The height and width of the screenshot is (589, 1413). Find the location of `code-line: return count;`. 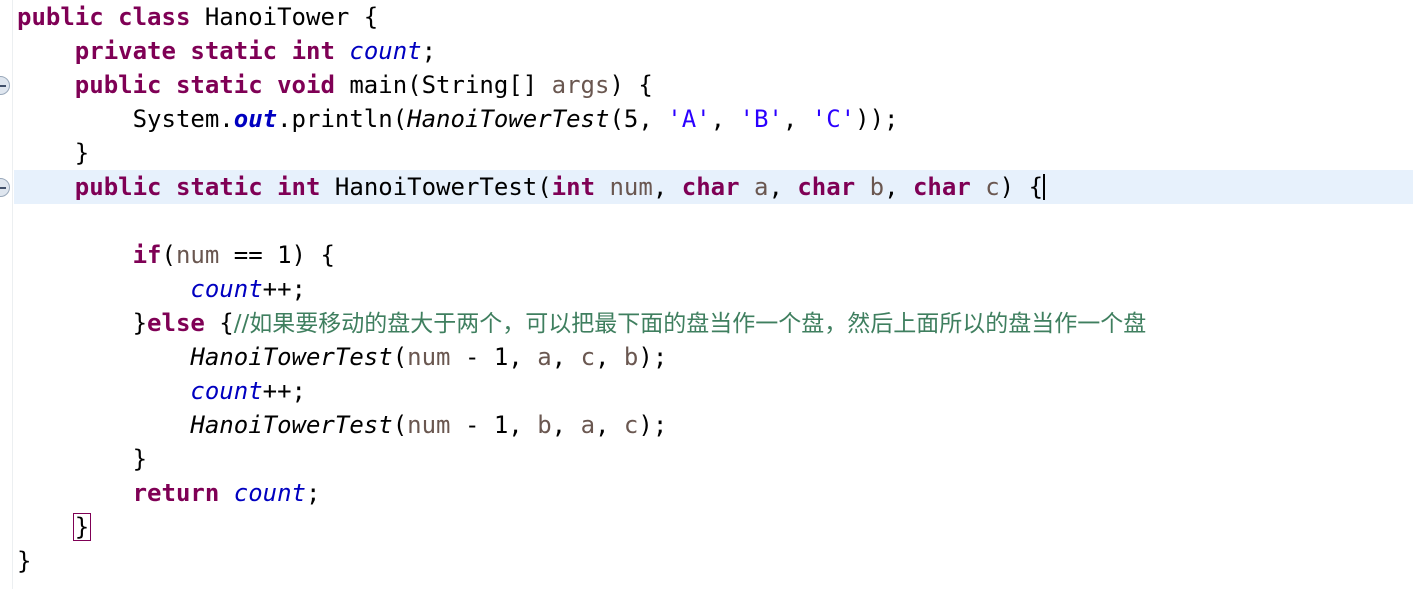

code-line: return count; is located at coordinates (713, 493).